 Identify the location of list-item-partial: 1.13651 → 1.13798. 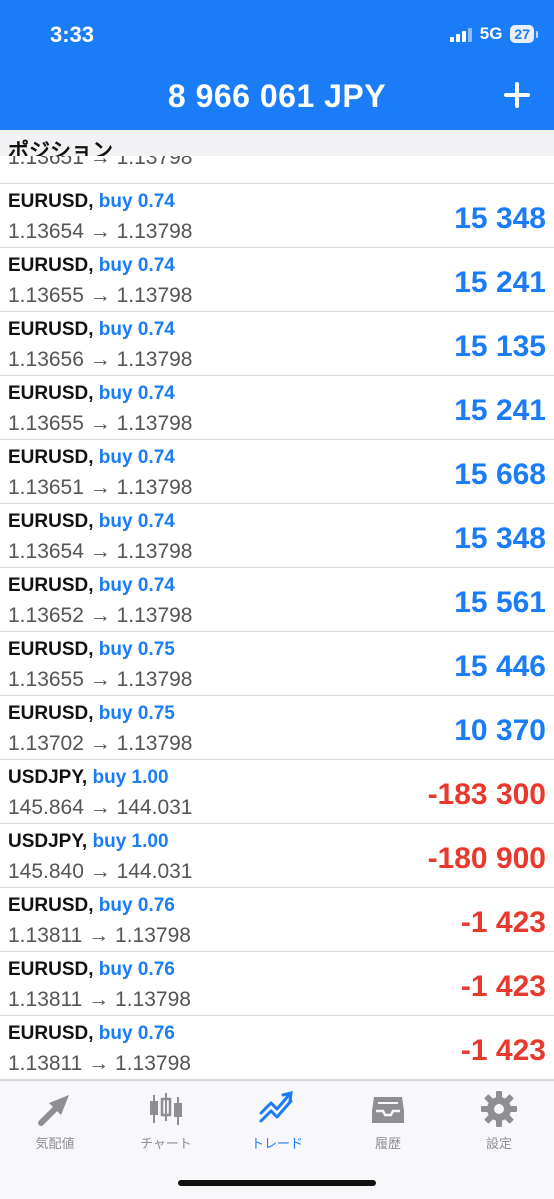
(277, 170).